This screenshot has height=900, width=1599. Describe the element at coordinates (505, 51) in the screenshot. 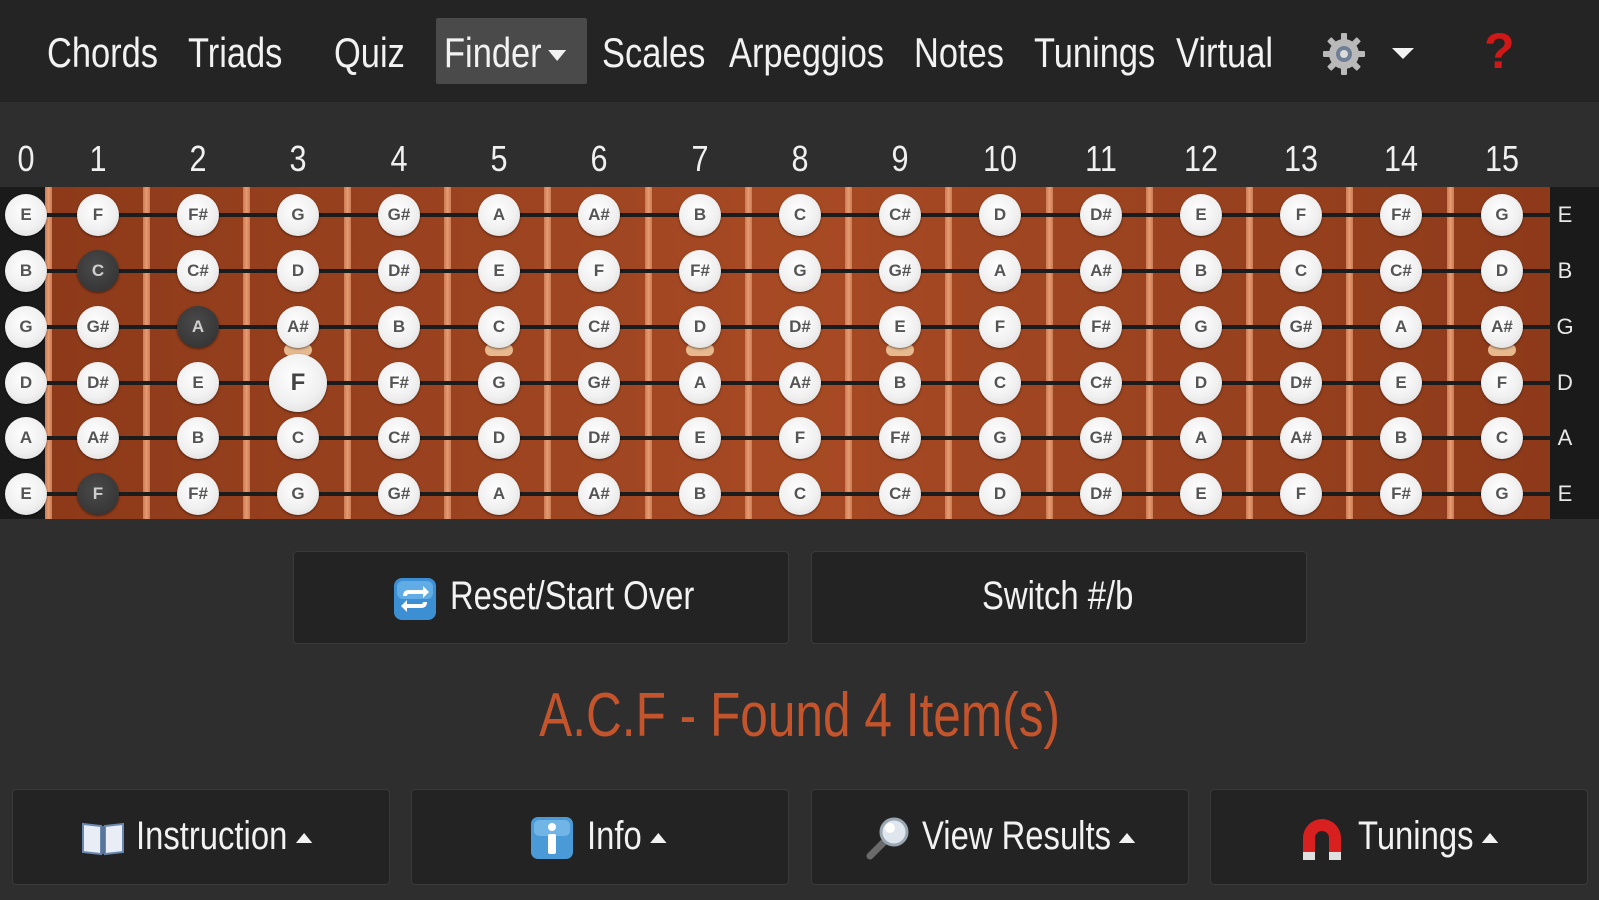

I see `nav-finder: Finder` at that location.